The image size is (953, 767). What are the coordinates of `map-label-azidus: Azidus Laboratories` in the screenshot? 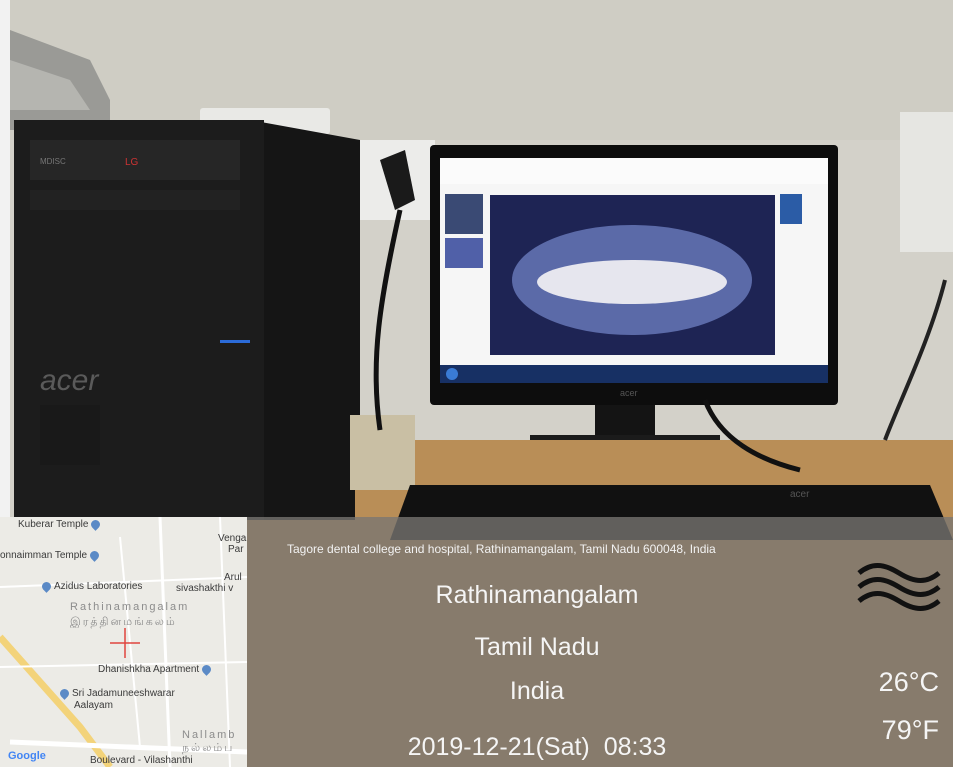 It's located at (91, 586).